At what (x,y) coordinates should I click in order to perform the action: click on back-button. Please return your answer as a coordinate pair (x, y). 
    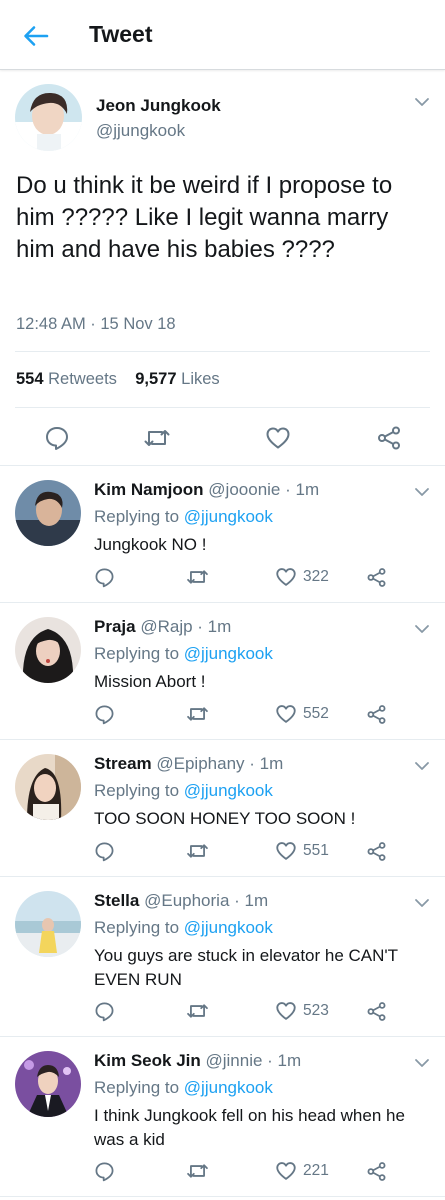
    Looking at the image, I should click on (36, 36).